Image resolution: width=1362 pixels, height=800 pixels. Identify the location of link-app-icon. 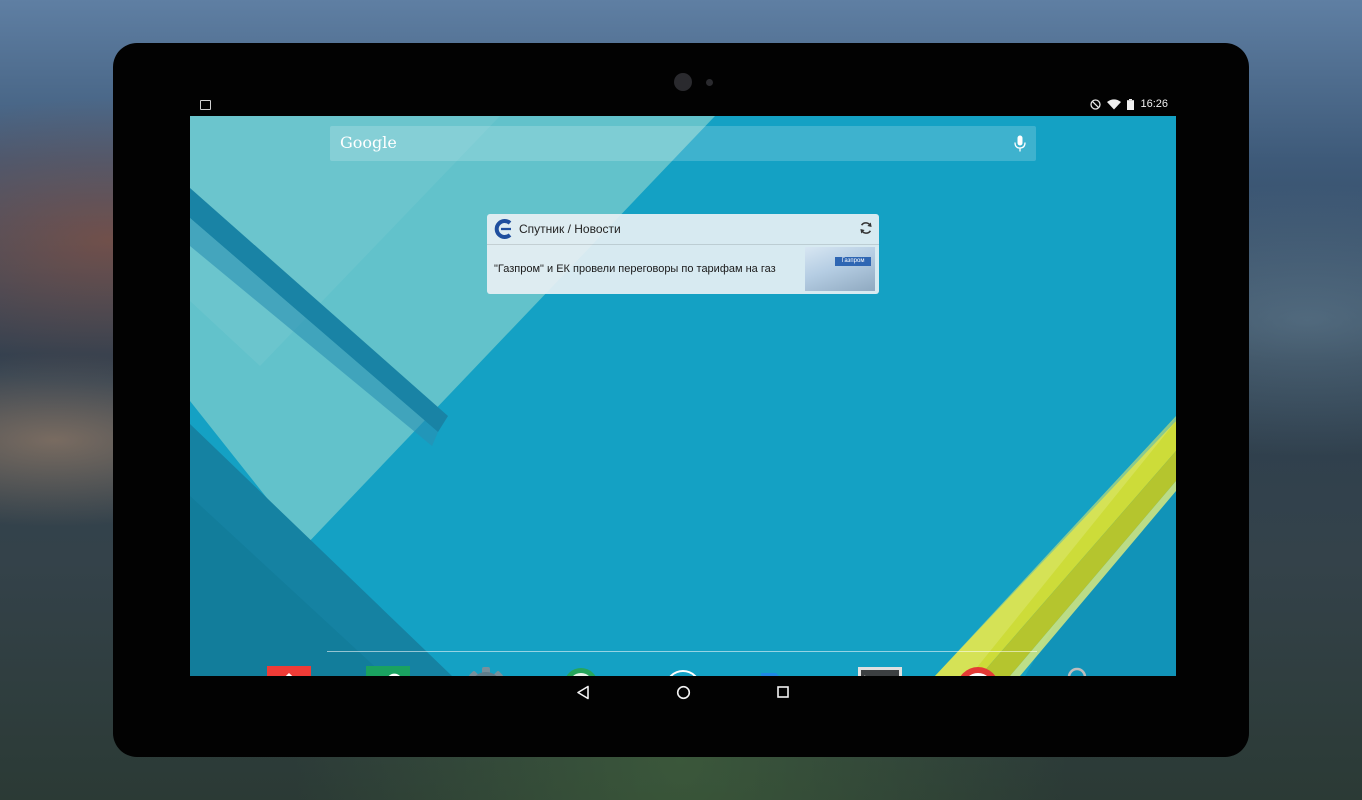
(388, 670).